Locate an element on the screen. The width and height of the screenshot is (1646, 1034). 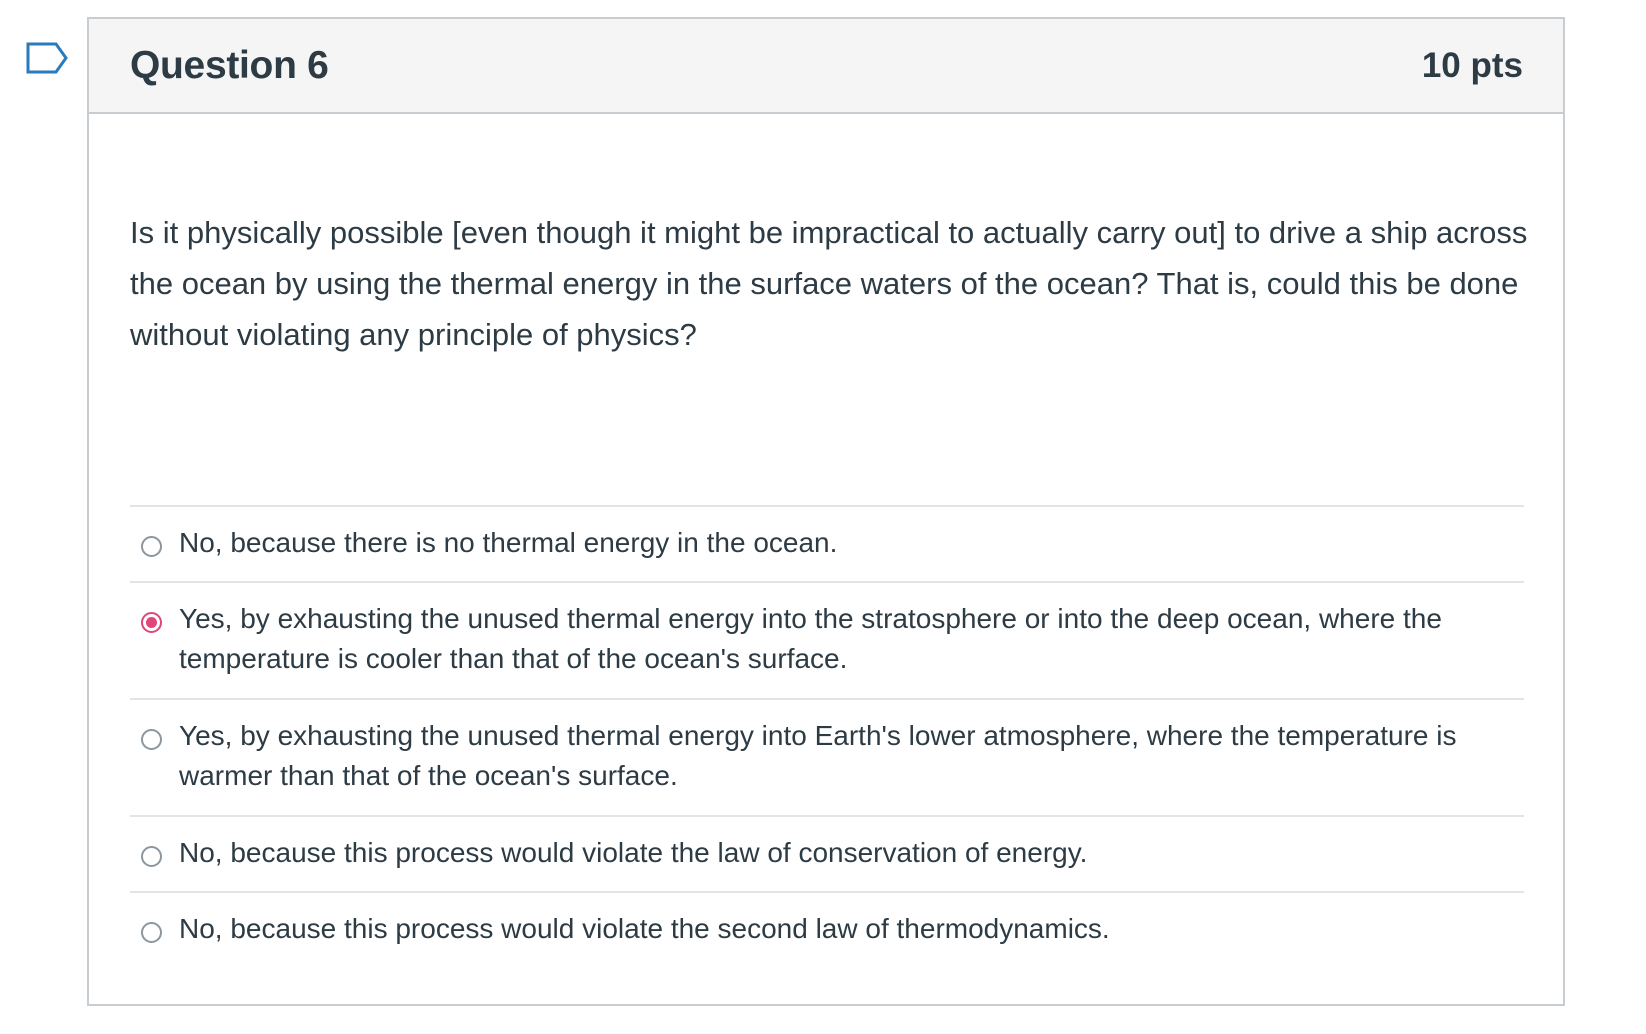
radio-button-selected is located at coordinates (151, 622).